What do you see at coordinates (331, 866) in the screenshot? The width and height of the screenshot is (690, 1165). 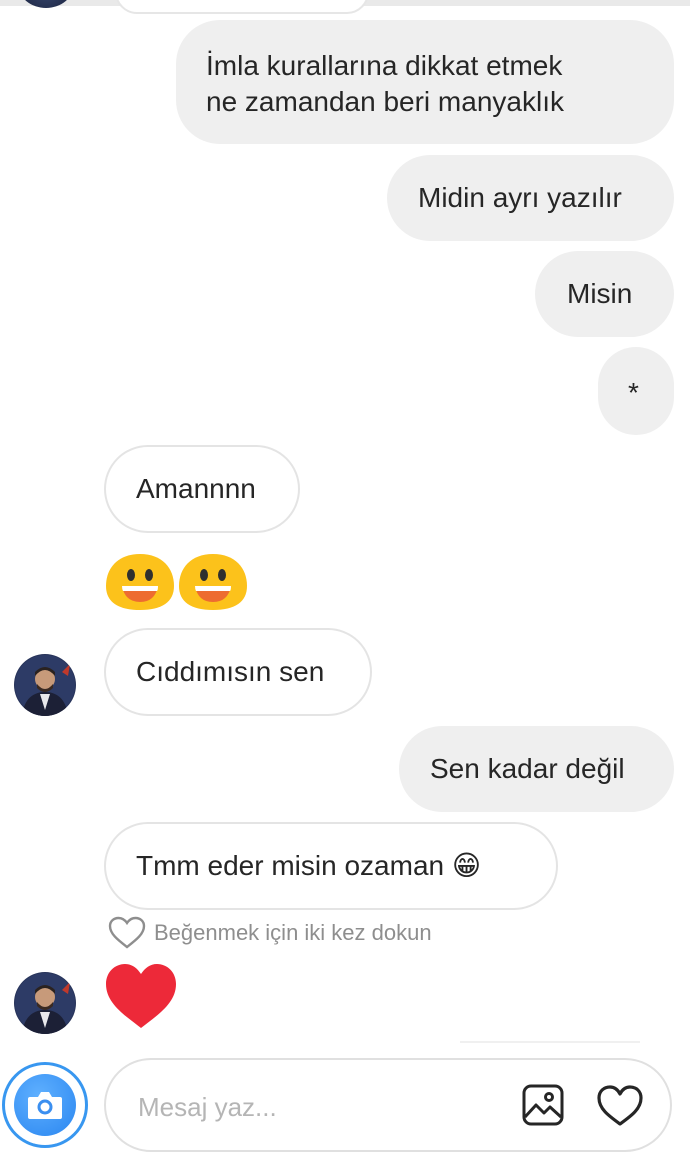 I see `message-in: Tmm eder misin ozaman 😁` at bounding box center [331, 866].